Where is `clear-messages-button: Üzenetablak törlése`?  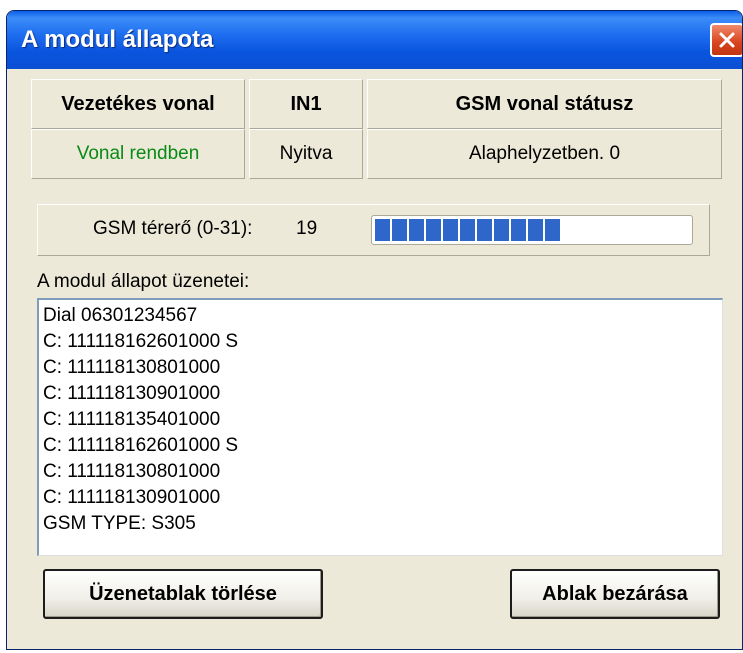
clear-messages-button: Üzenetablak törlése is located at coordinates (183, 594).